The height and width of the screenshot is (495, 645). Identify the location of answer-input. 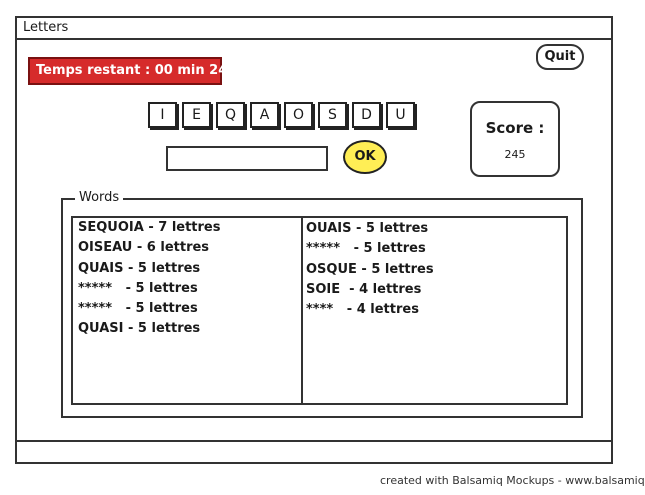
(247, 158).